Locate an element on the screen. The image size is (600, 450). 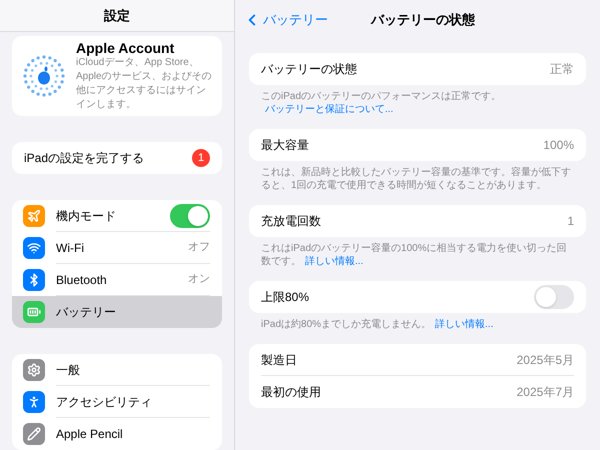
row-value: 1 is located at coordinates (570, 221).